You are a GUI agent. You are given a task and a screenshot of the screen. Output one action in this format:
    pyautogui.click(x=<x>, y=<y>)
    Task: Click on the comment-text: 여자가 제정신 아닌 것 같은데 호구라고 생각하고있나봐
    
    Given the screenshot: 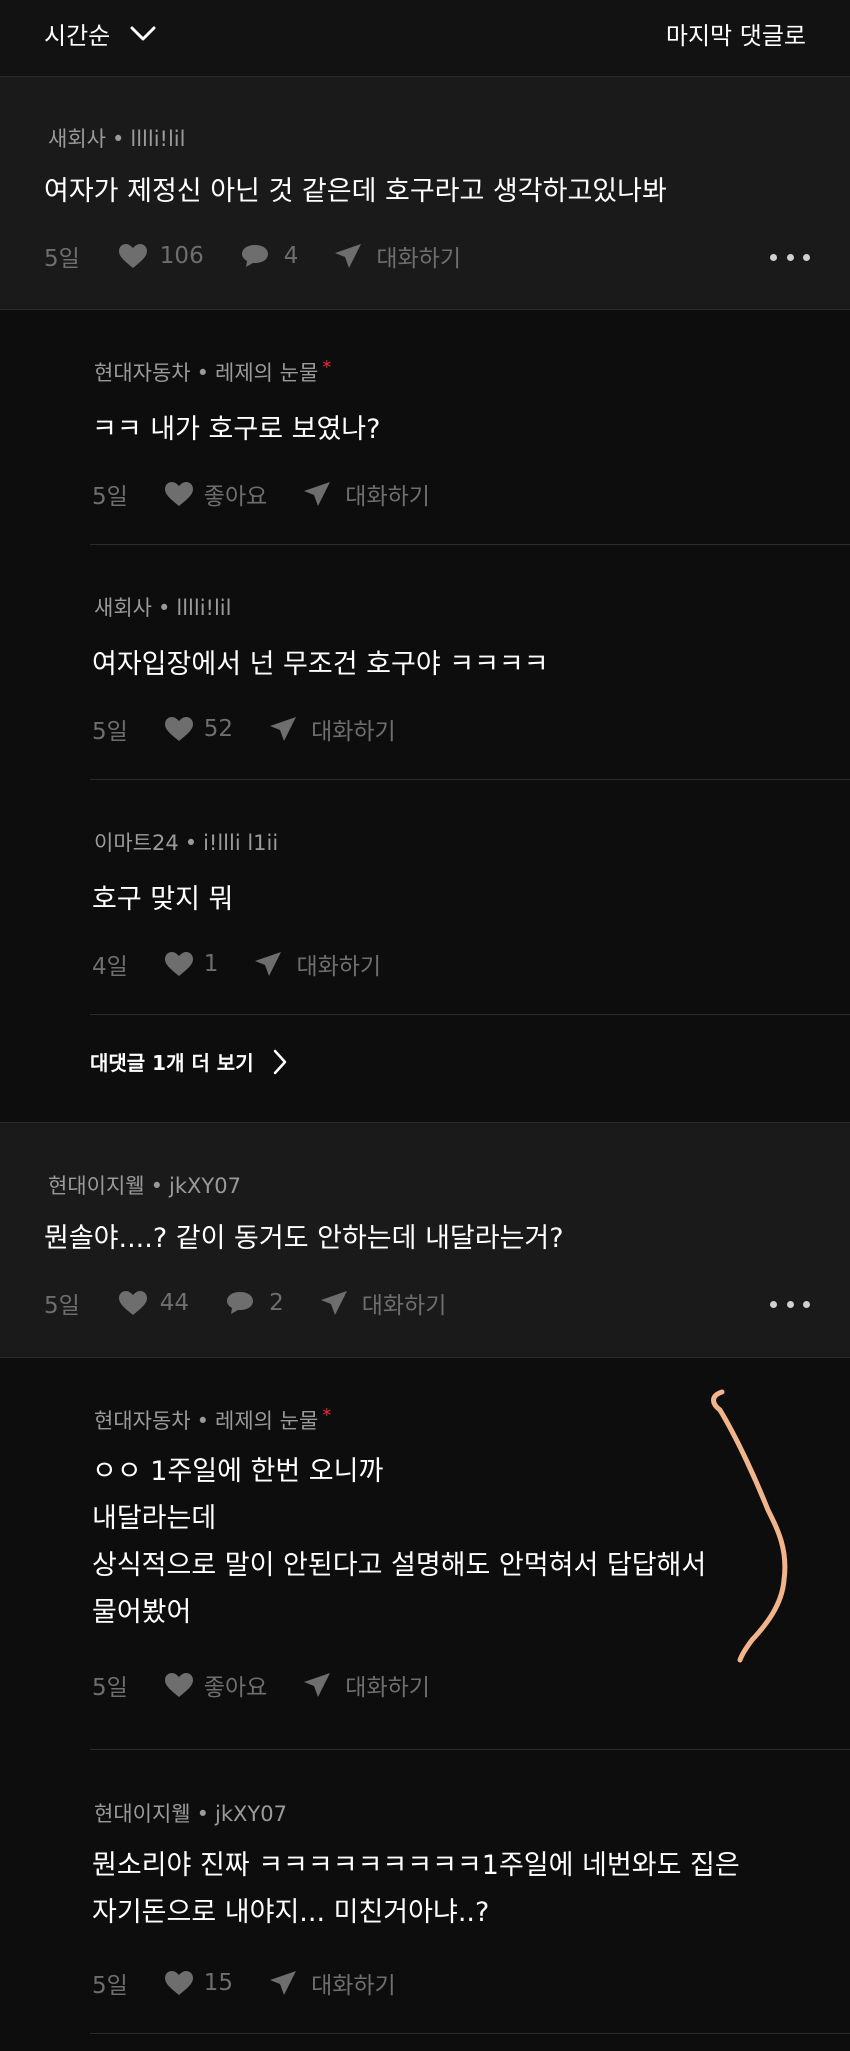 What is the action you would take?
    pyautogui.click(x=355, y=191)
    